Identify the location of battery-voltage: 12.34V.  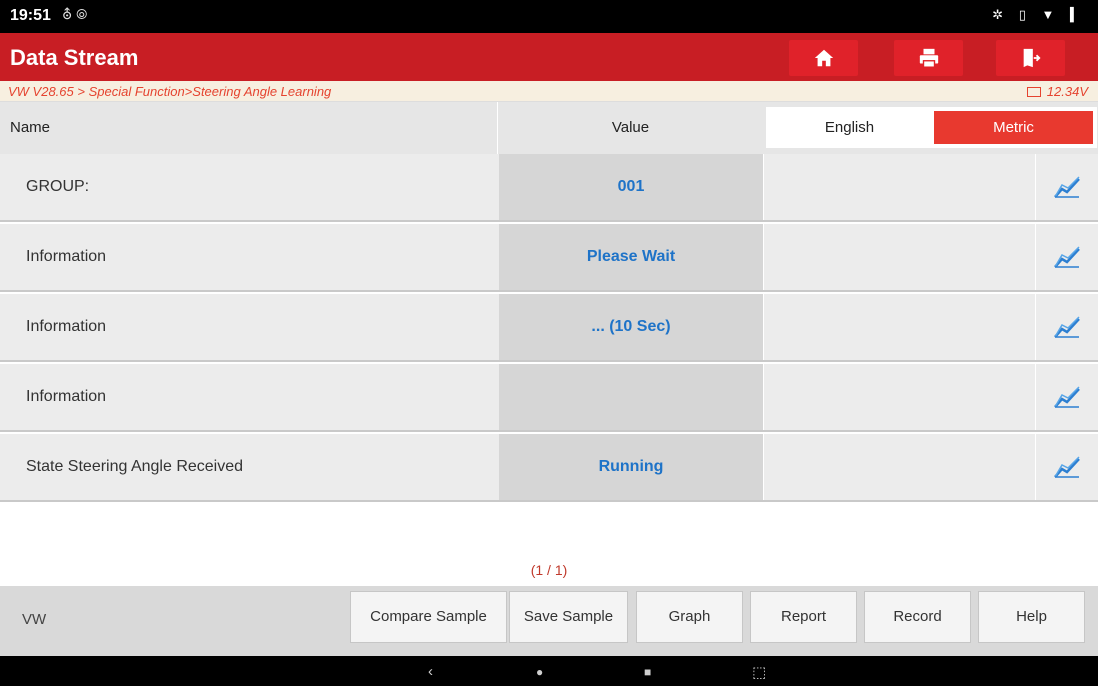
(1057, 91).